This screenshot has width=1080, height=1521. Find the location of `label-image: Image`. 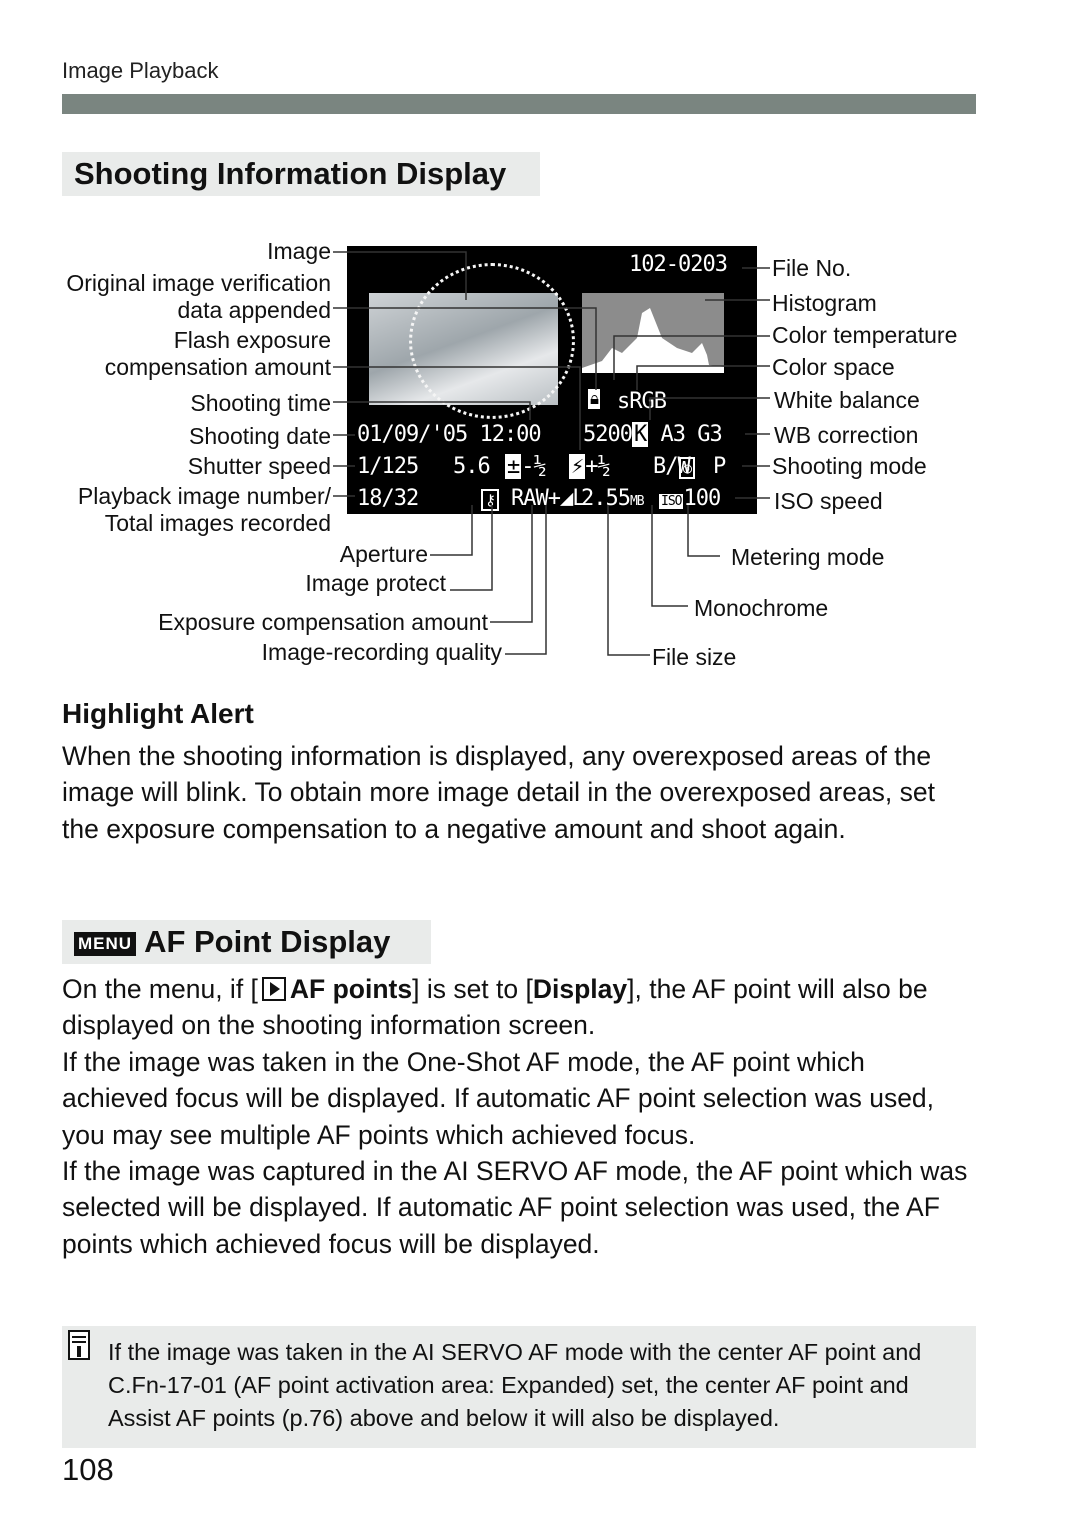

label-image: Image is located at coordinates (299, 251).